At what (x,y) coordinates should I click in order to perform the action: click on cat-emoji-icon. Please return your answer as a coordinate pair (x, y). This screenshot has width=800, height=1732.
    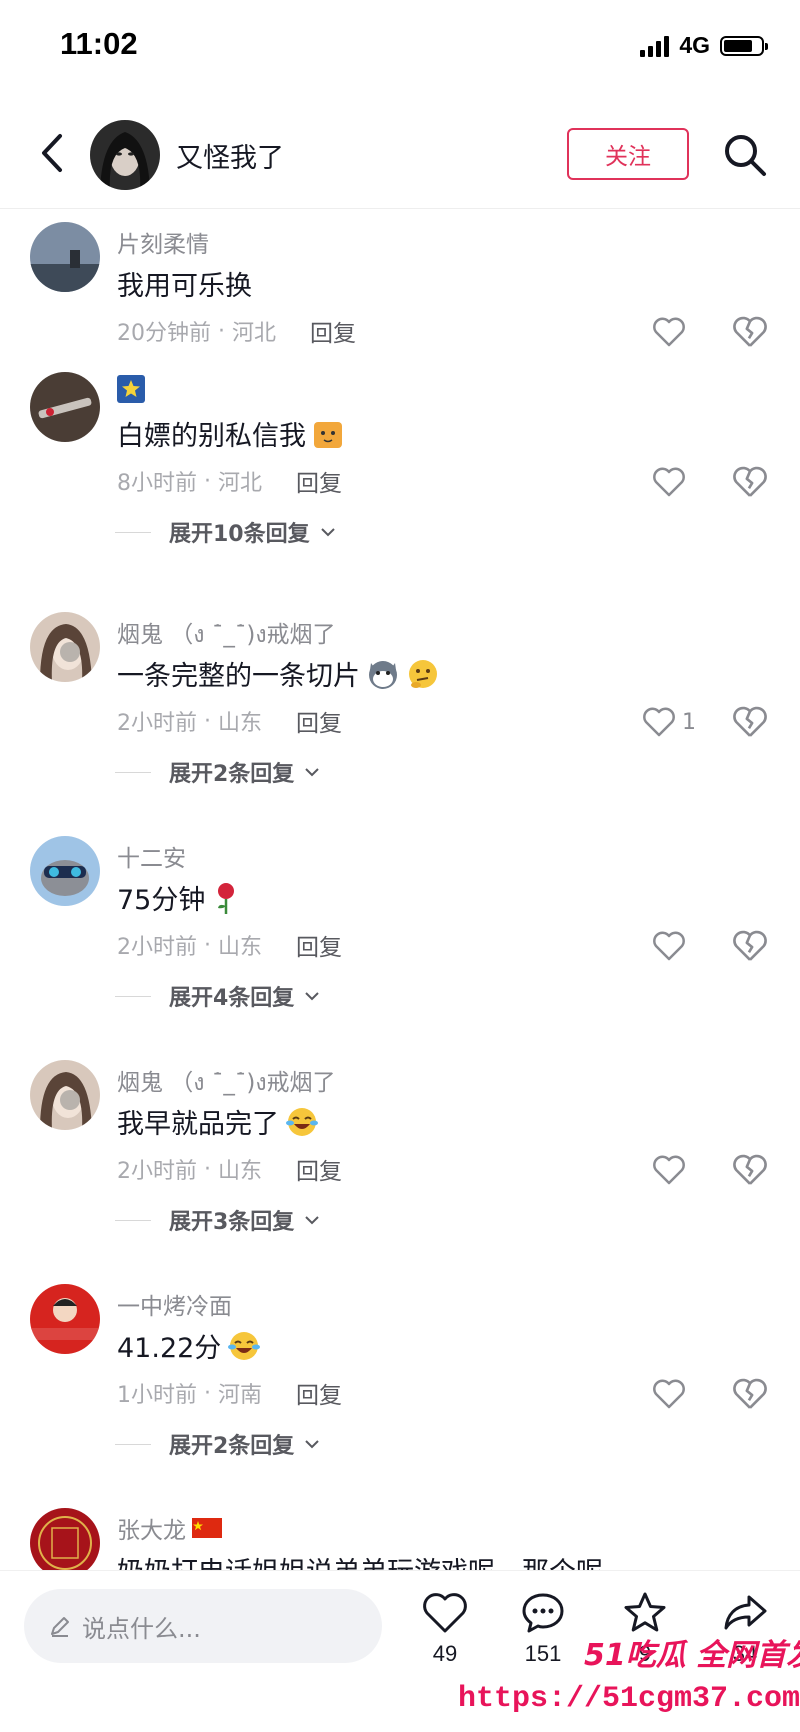
    Looking at the image, I should click on (328, 434).